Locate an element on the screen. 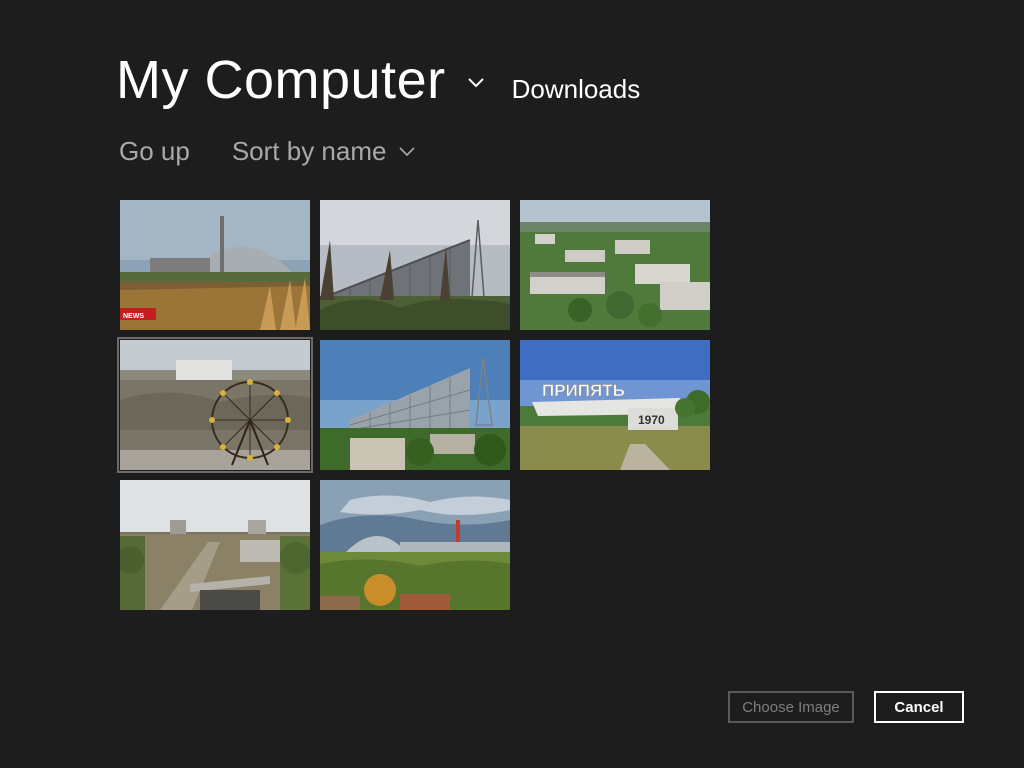  cancel-button: Cancel is located at coordinates (919, 707).